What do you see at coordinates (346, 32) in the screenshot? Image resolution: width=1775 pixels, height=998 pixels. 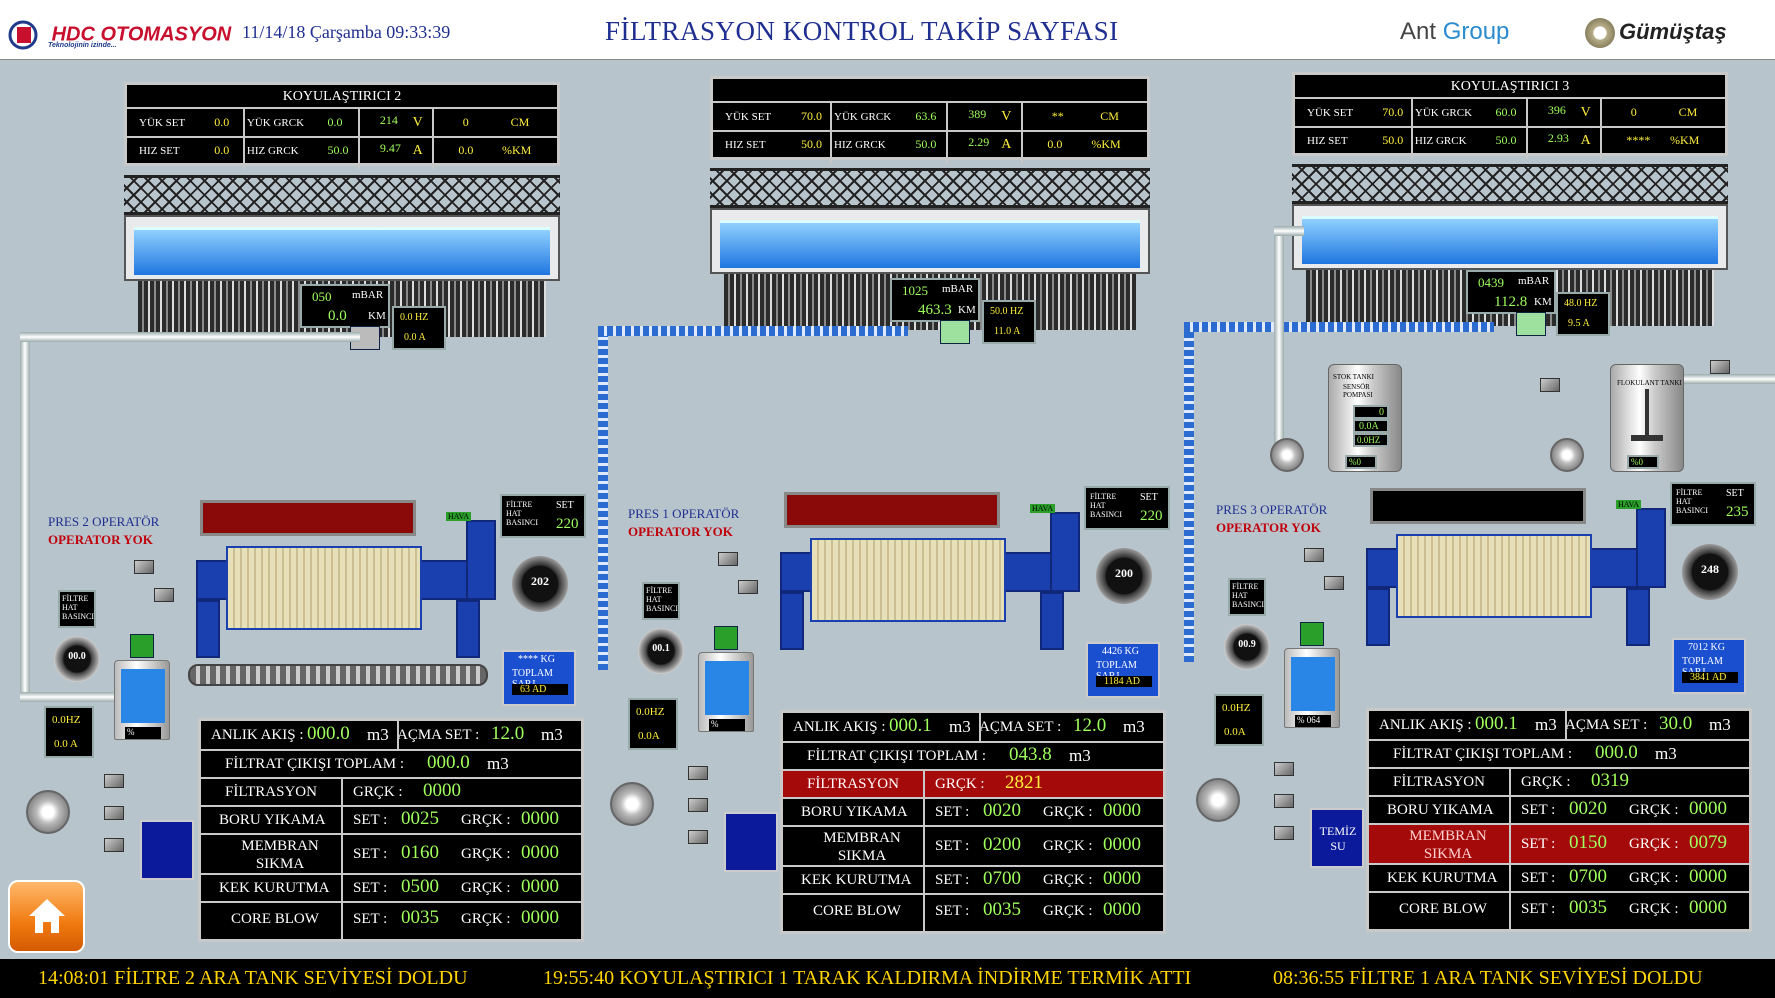 I see `datetime: 11/14/18 Çarşamba 09:33:39` at bounding box center [346, 32].